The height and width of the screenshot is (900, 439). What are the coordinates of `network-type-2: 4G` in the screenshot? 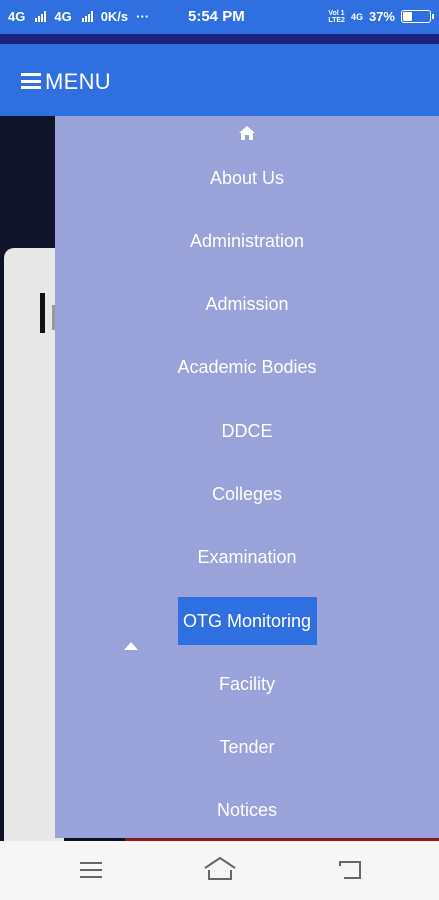 It's located at (63, 16).